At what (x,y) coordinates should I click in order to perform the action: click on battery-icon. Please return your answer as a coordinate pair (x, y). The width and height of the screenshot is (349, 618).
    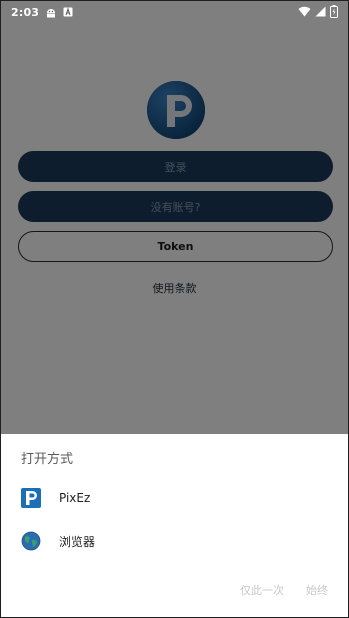
    Looking at the image, I should click on (334, 11).